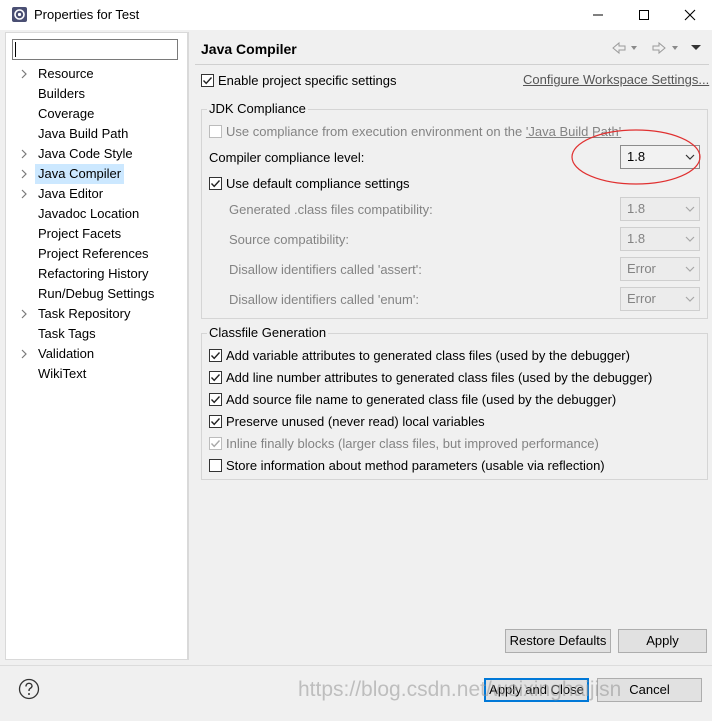 The width and height of the screenshot is (712, 721). What do you see at coordinates (29, 689) in the screenshot?
I see `help-icon` at bounding box center [29, 689].